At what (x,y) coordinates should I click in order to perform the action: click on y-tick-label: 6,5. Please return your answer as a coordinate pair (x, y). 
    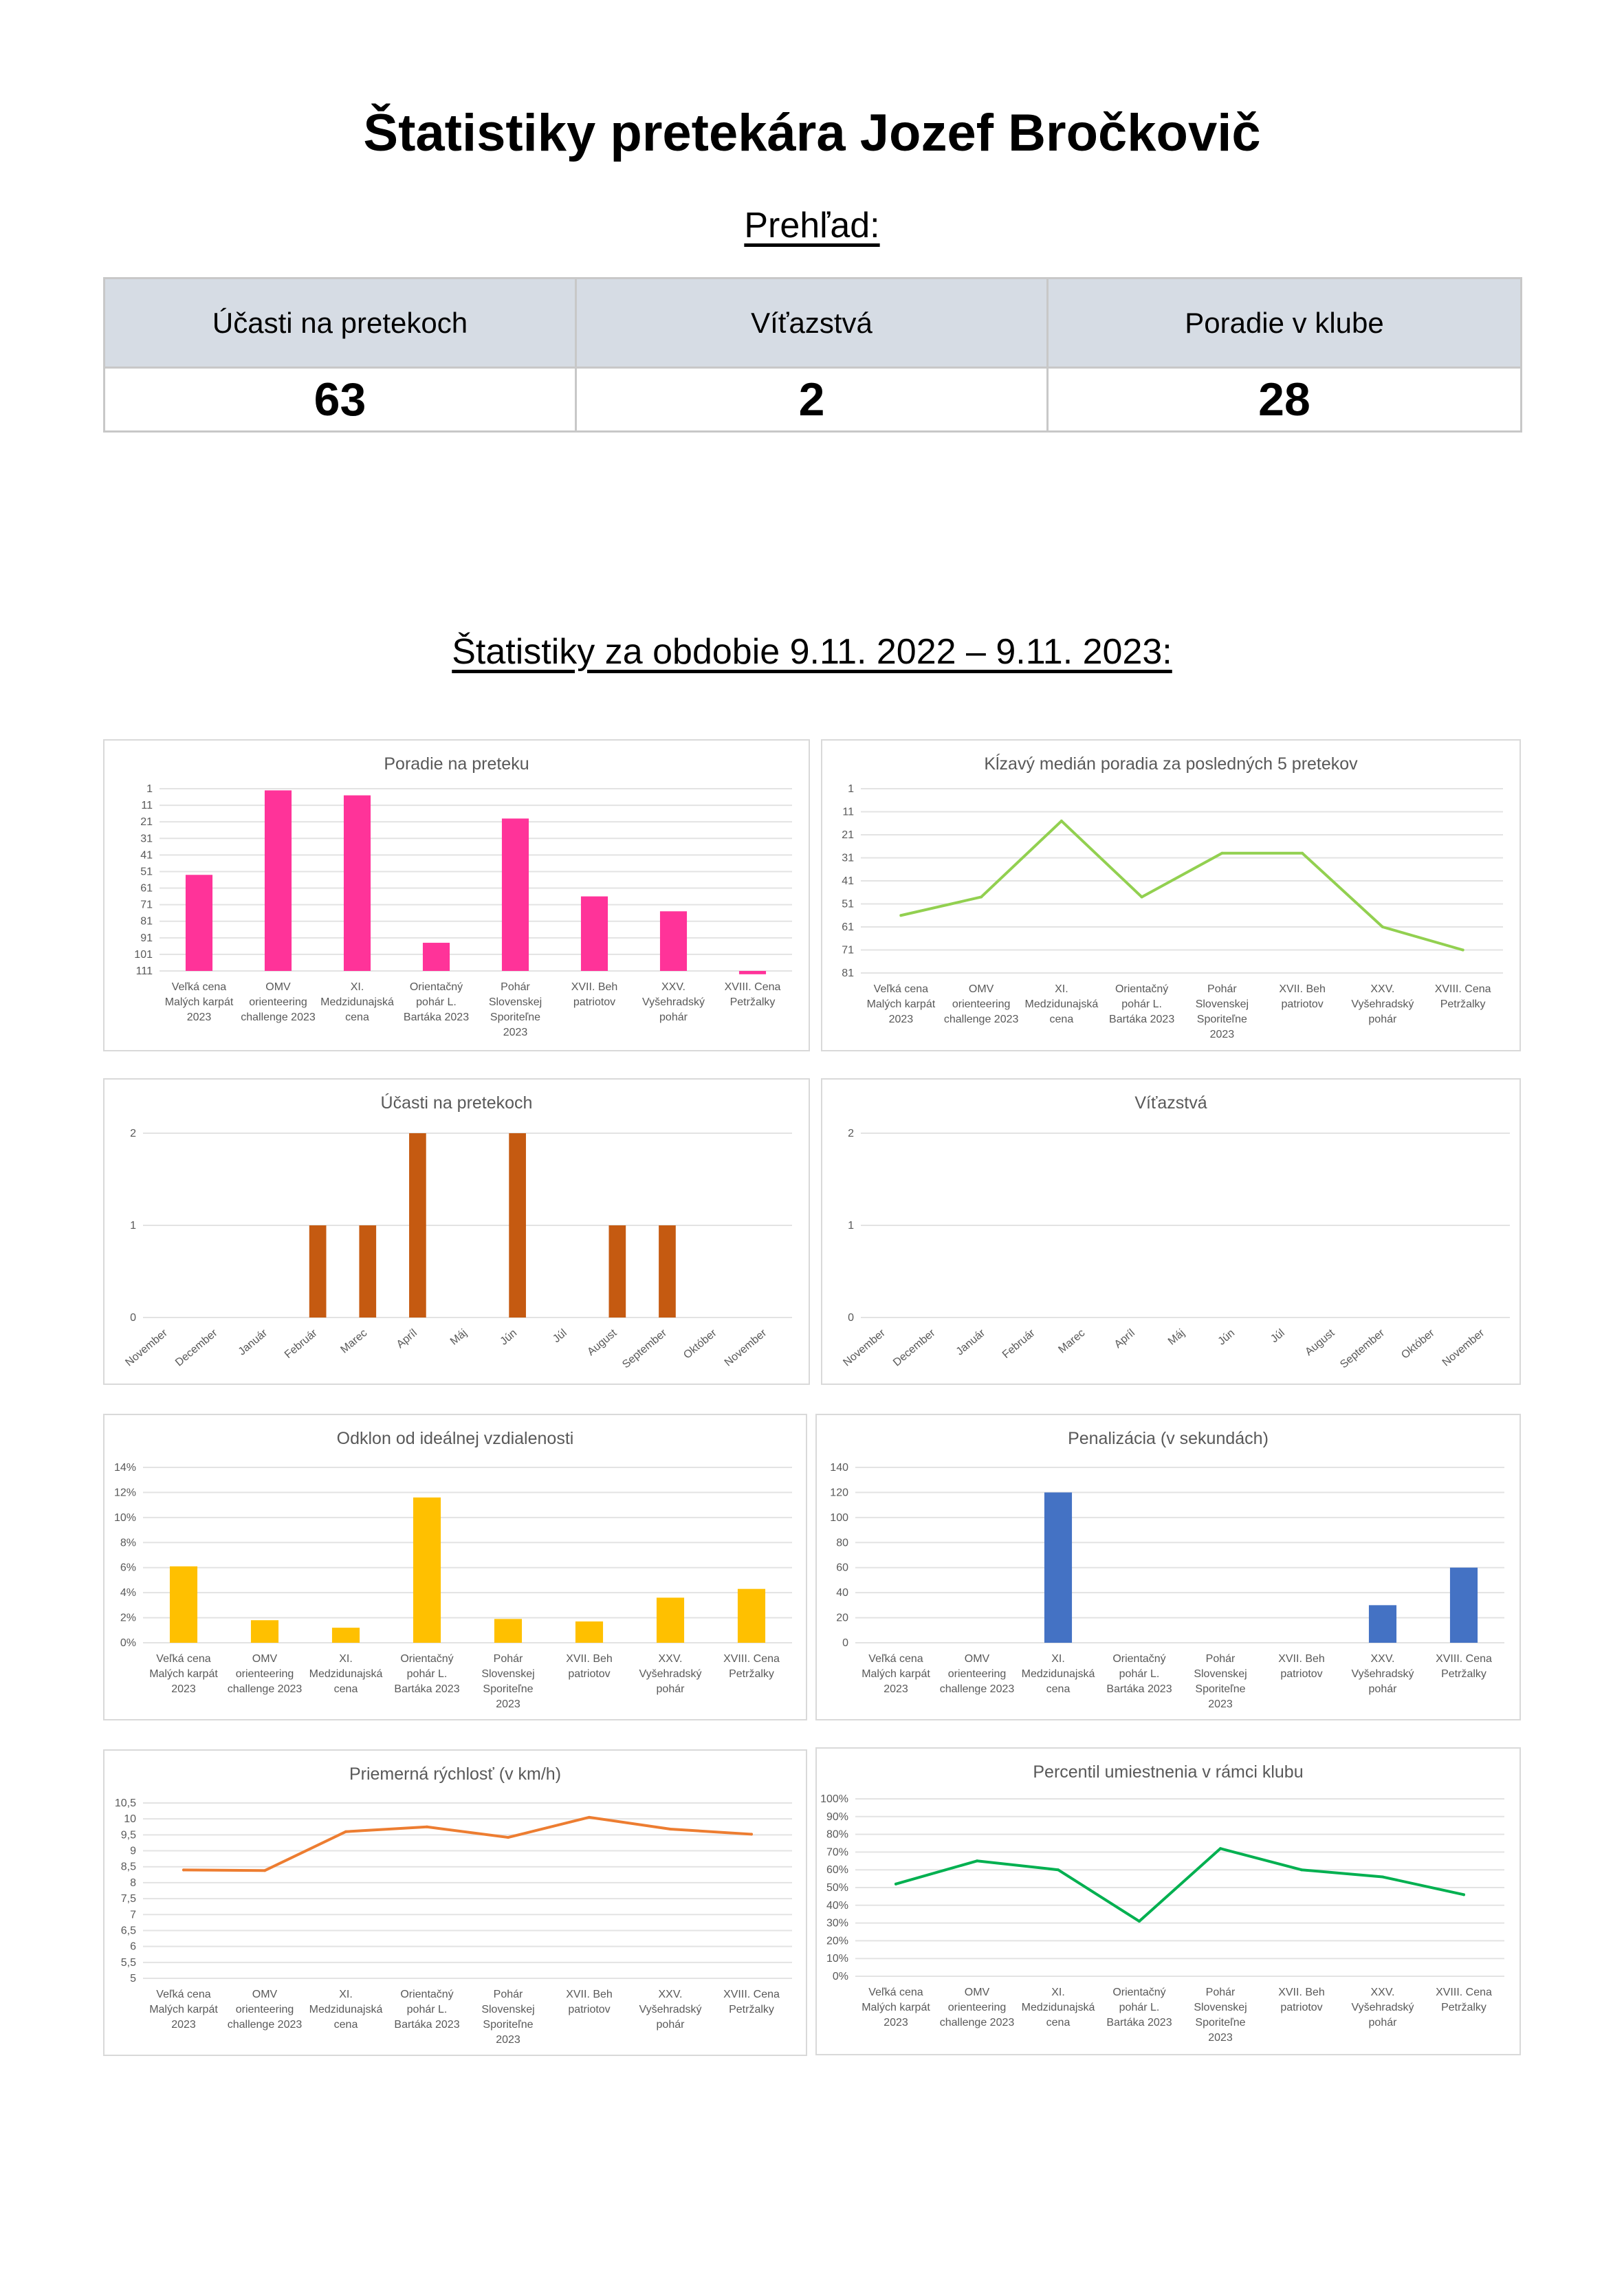
    Looking at the image, I should click on (128, 1930).